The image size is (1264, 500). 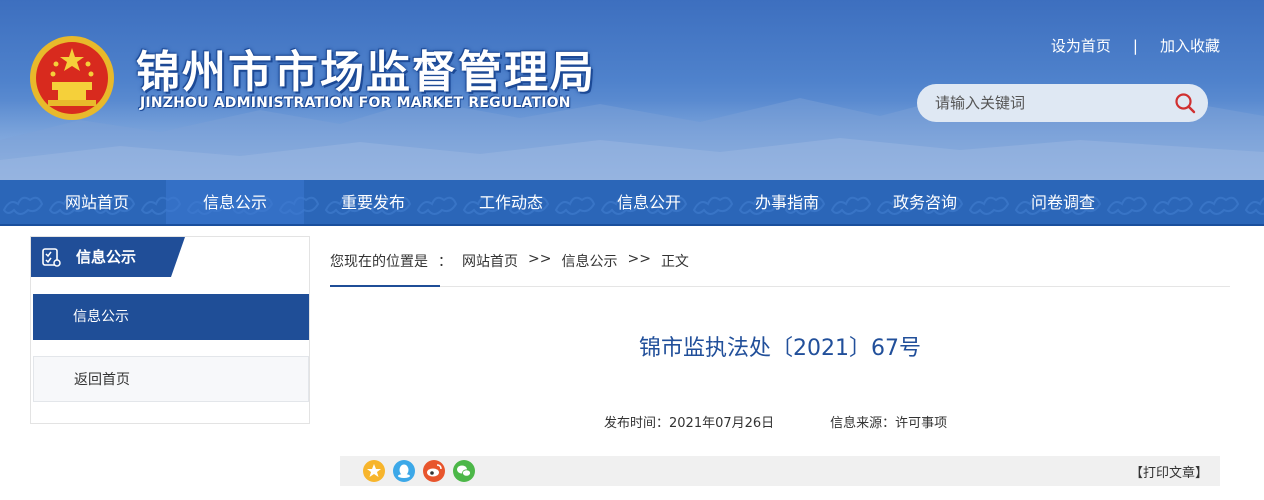 I want to click on article-meta: 发布时间：2021年07月26日 信息来源：许可事项, so click(x=775, y=421).